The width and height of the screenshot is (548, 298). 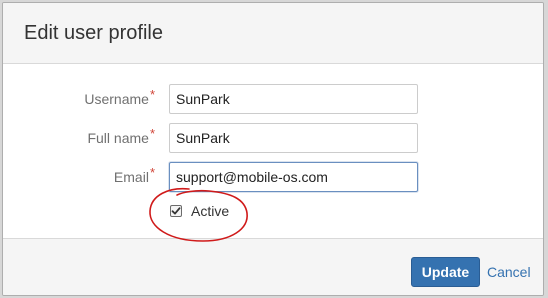 What do you see at coordinates (85, 136) in the screenshot?
I see `fullname-label: Full name*` at bounding box center [85, 136].